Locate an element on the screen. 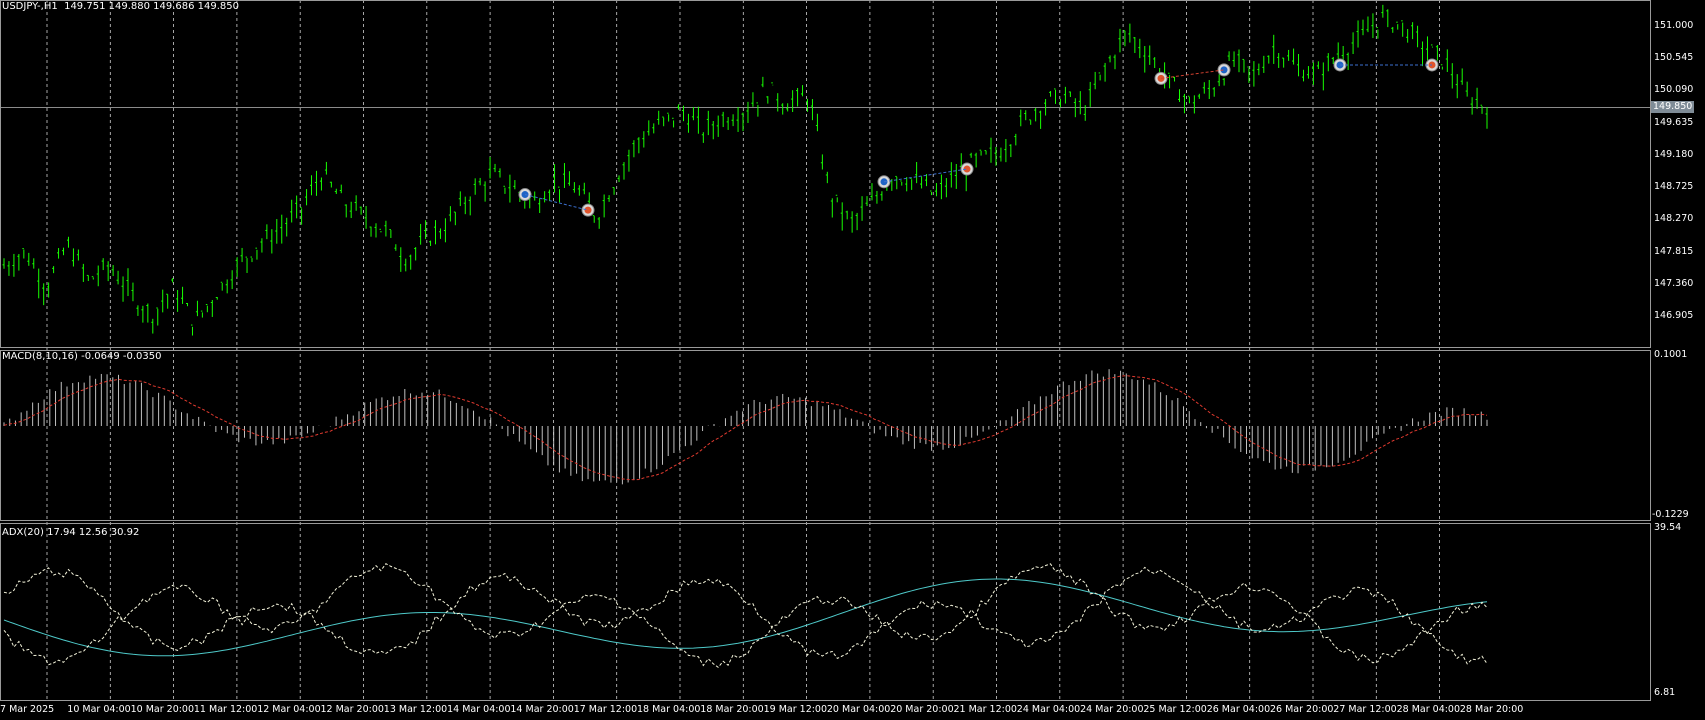 Image resolution: width=1705 pixels, height=720 pixels. macd-top-tick: 0.1001 is located at coordinates (1671, 354).